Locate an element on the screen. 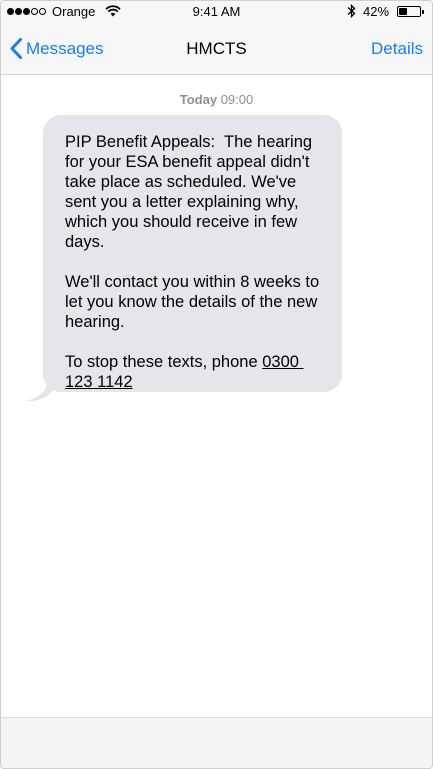 This screenshot has width=433, height=769. details-button: Details is located at coordinates (397, 49).